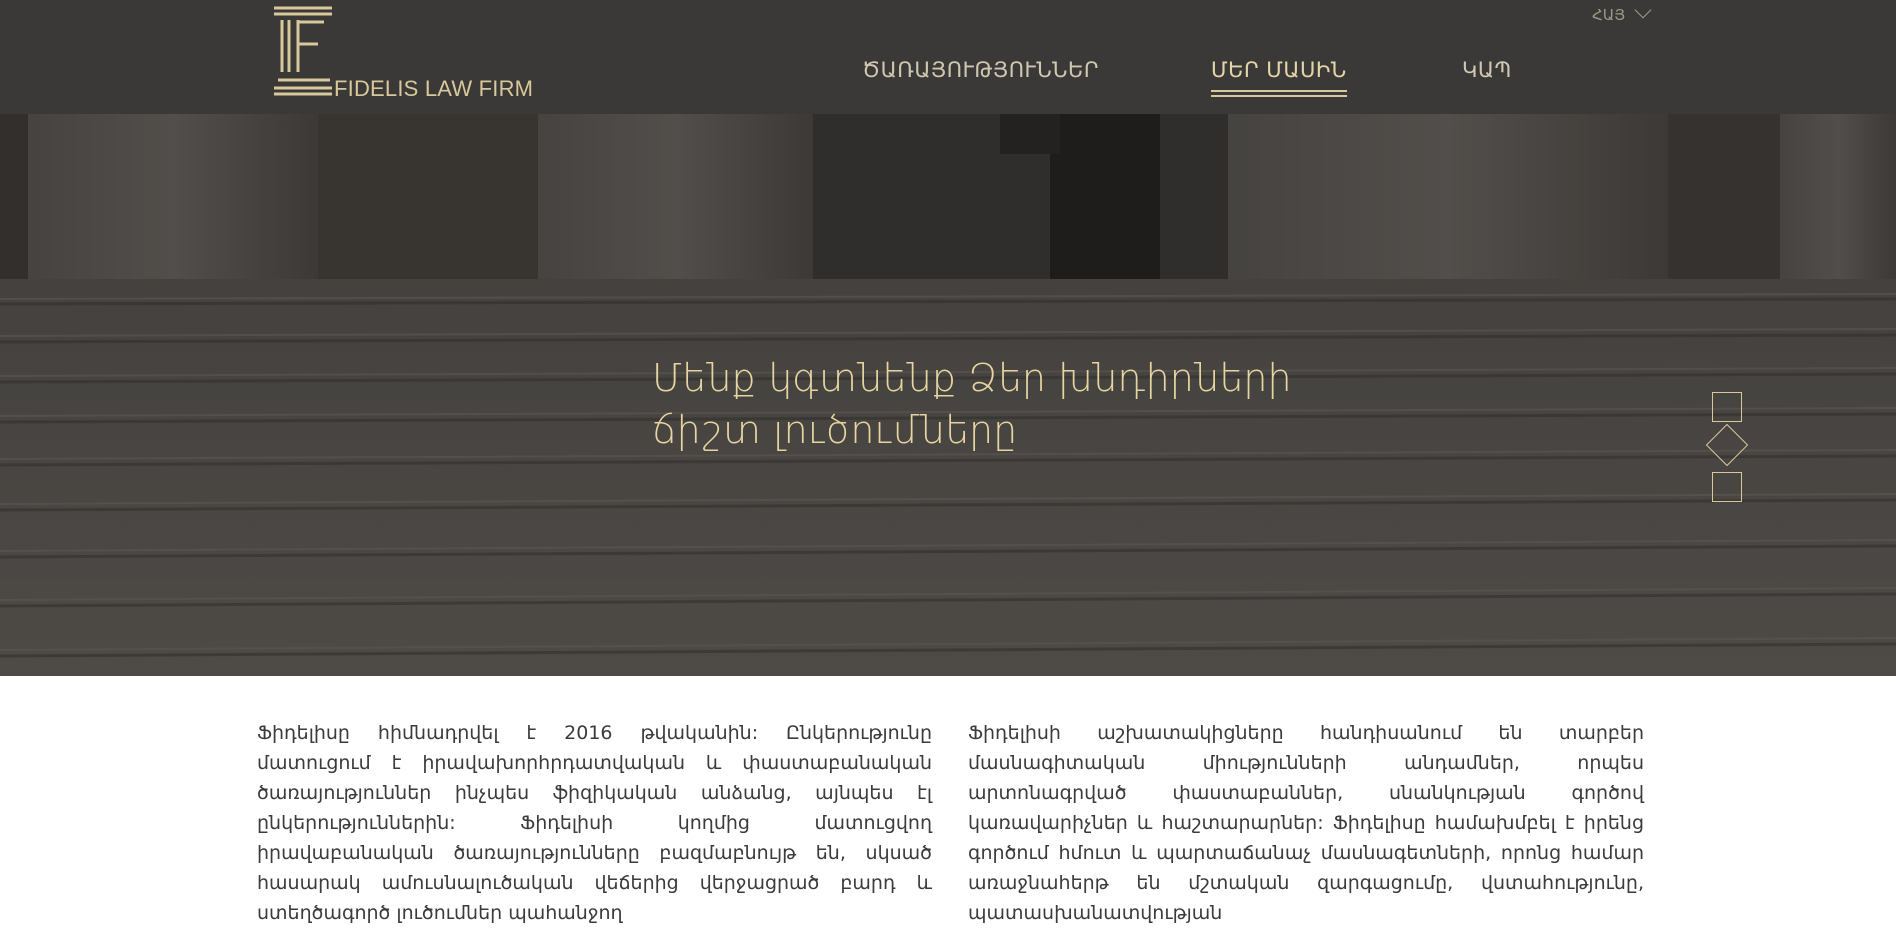  I want to click on nav-item-contact: ԿԱՊ, so click(1487, 70).